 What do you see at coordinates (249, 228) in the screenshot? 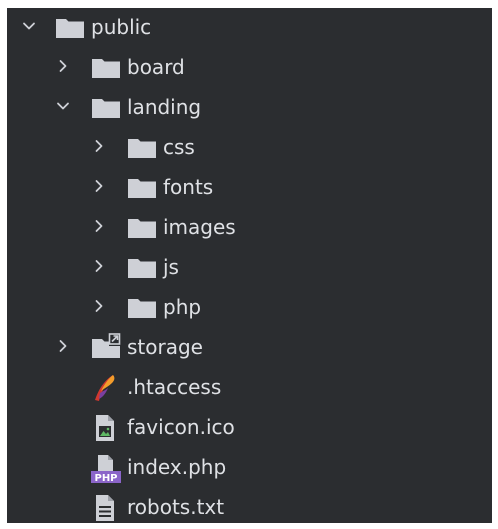
I see `tree-row-images: images` at bounding box center [249, 228].